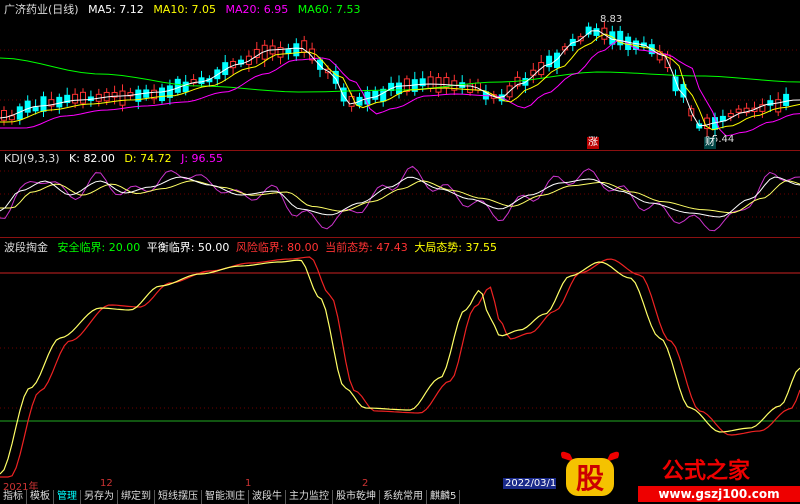  What do you see at coordinates (309, 497) in the screenshot?
I see `tab-8: 主力监控` at bounding box center [309, 497].